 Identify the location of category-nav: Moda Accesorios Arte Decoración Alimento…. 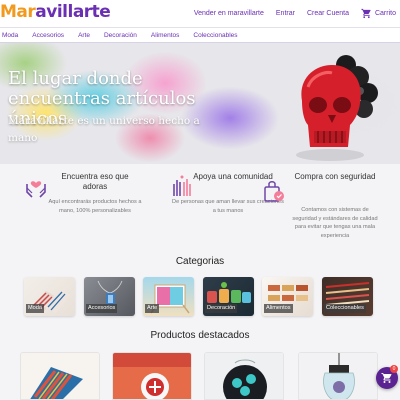
(200, 35).